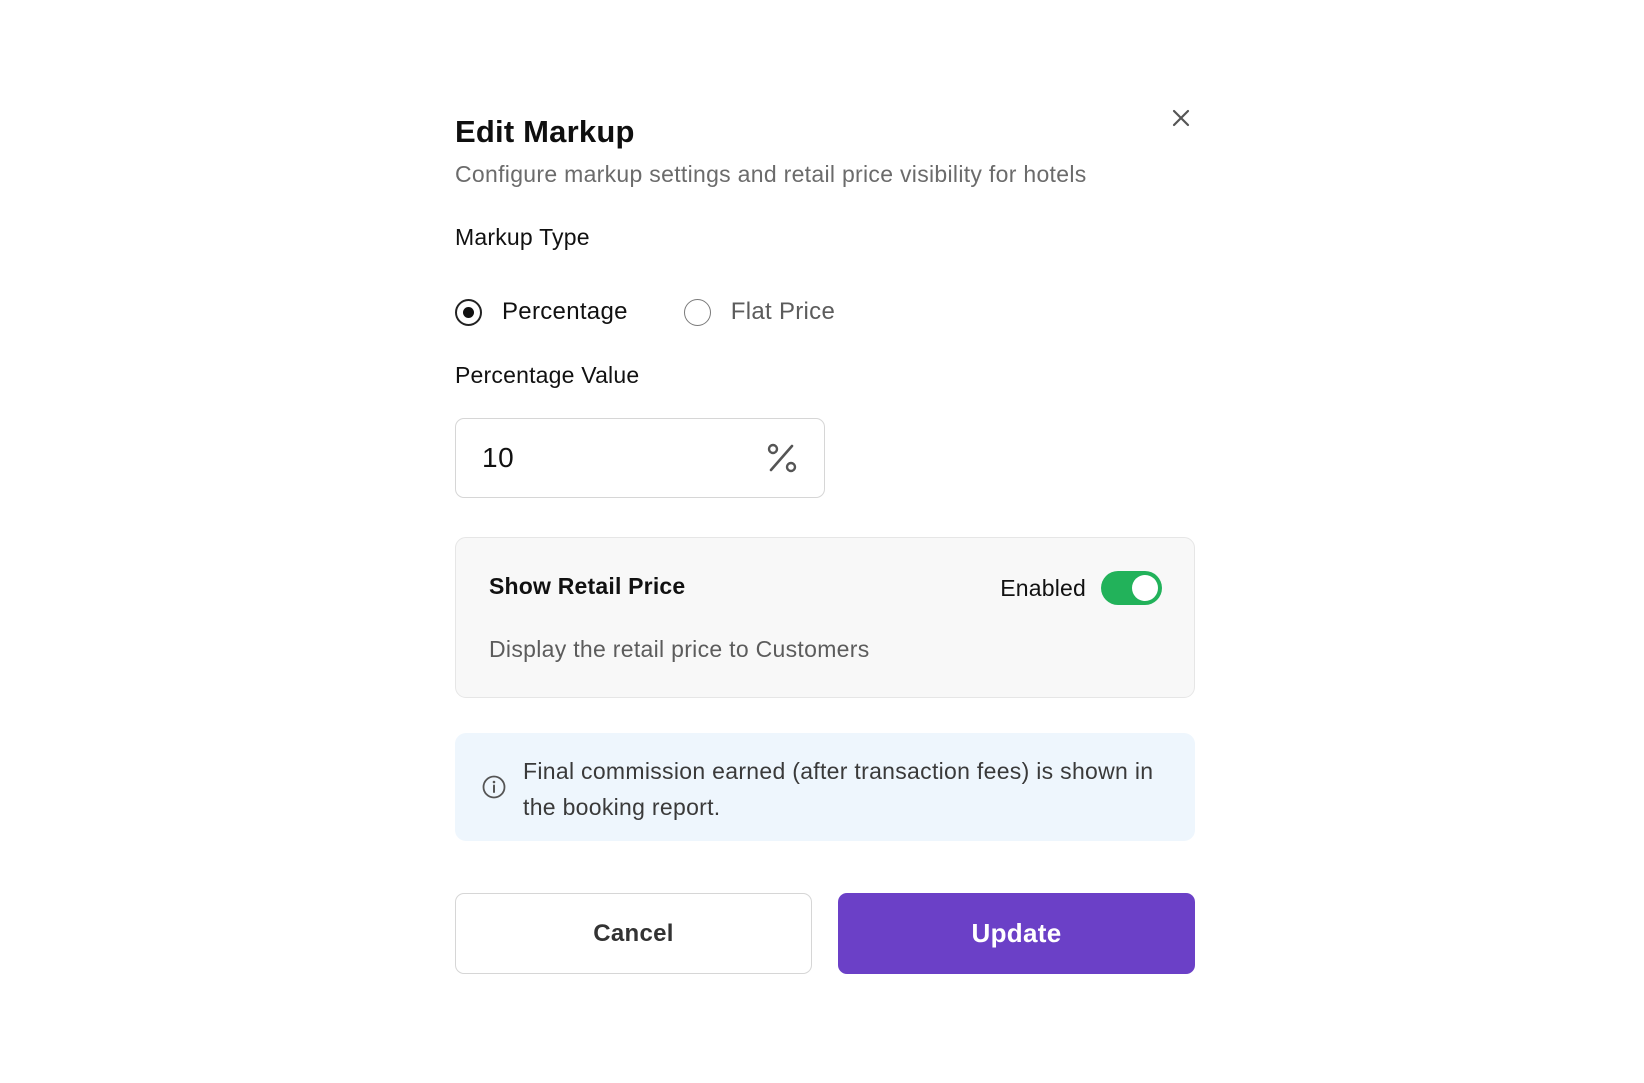  I want to click on markup-type-label: Markup Type, so click(522, 237).